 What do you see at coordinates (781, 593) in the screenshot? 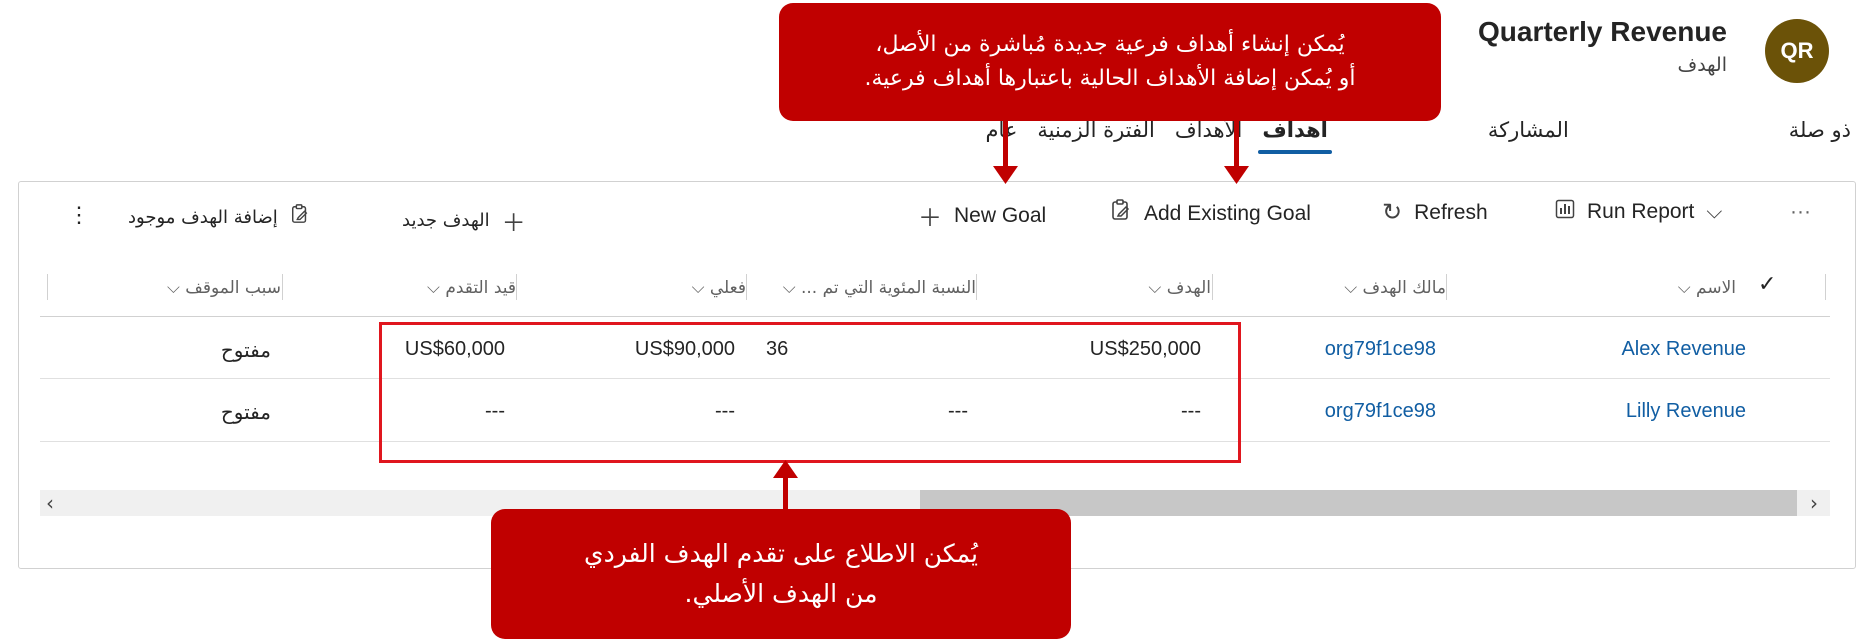
I see `callout-bottom-line-2: من الهدف الأصلي.` at bounding box center [781, 593].